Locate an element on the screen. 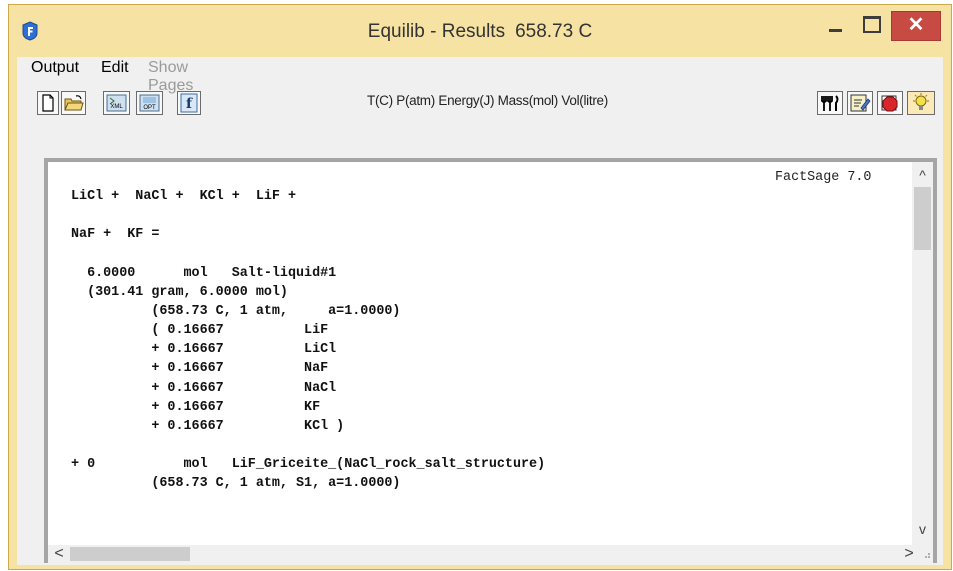 The height and width of the screenshot is (571, 953). xml-button: XML is located at coordinates (116, 103).